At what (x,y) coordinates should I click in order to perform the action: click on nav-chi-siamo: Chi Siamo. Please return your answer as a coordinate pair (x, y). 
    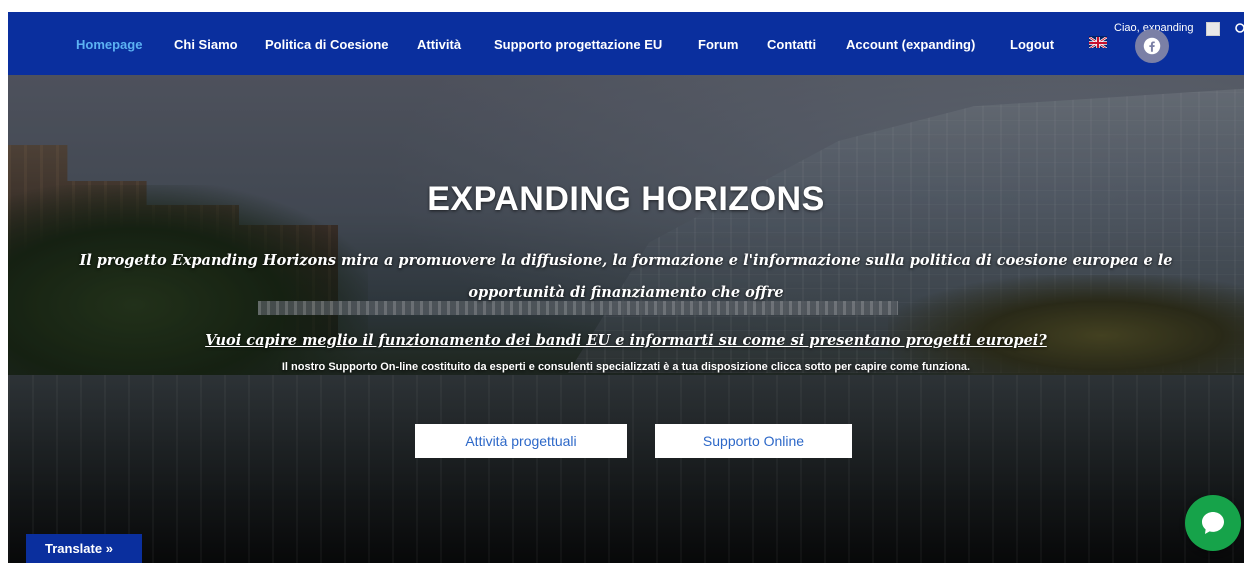
    Looking at the image, I should click on (206, 44).